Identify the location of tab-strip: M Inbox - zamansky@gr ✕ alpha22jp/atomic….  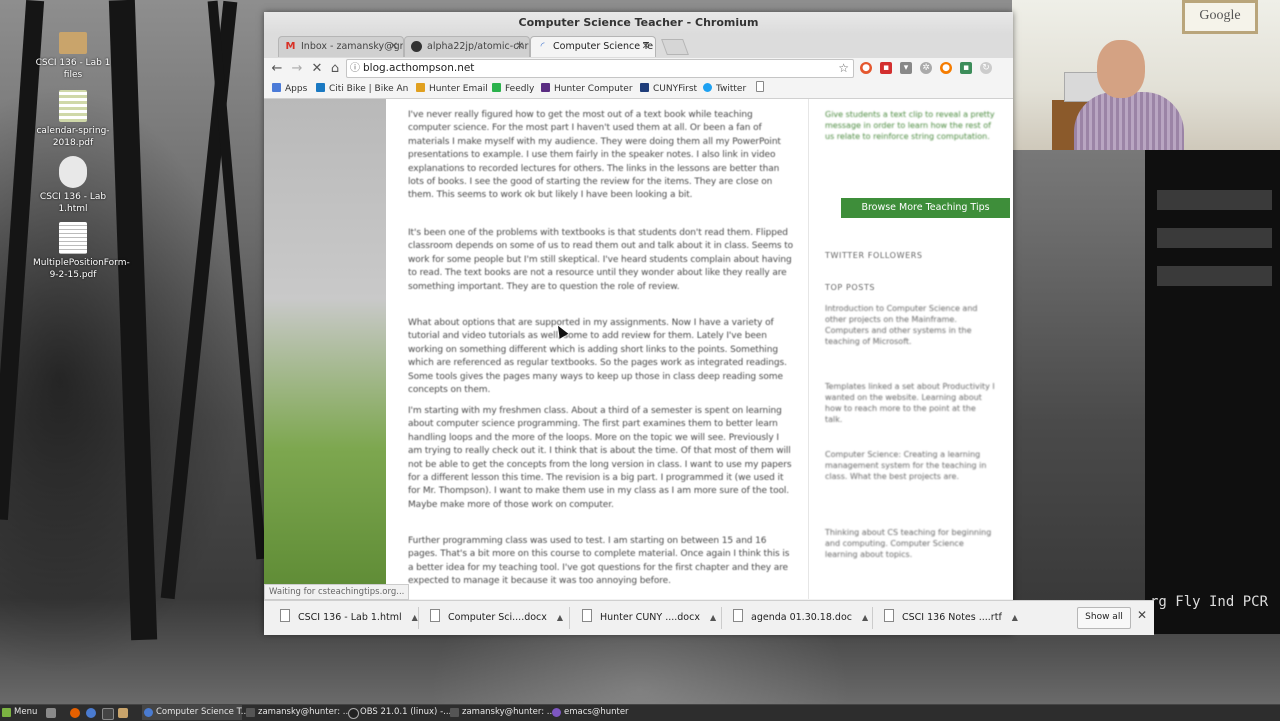
(638, 46).